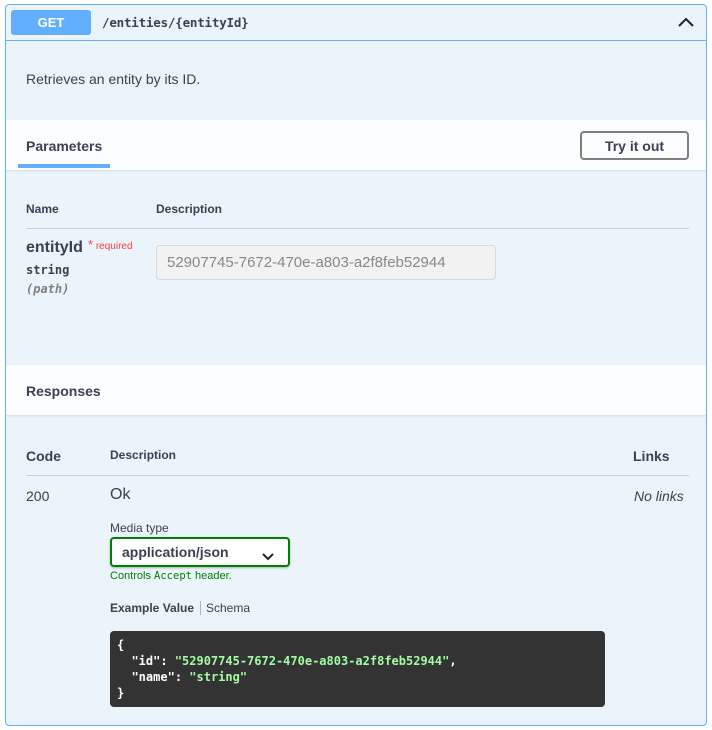 This screenshot has height=730, width=712. Describe the element at coordinates (312, 661) in the screenshot. I see `json-id-value: "52907745-7672-470e-a803-a2f8feb52944"` at that location.